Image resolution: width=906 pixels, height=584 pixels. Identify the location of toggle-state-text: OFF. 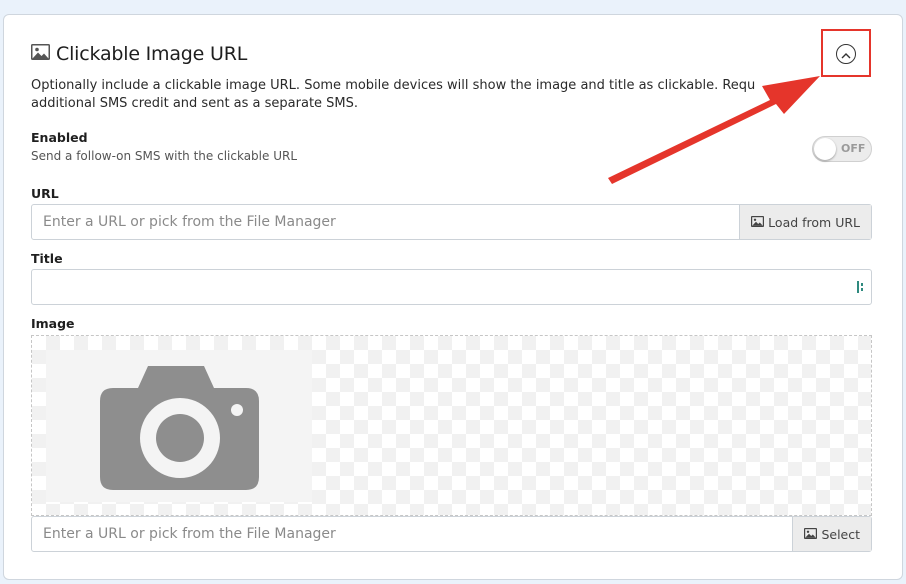
(853, 148).